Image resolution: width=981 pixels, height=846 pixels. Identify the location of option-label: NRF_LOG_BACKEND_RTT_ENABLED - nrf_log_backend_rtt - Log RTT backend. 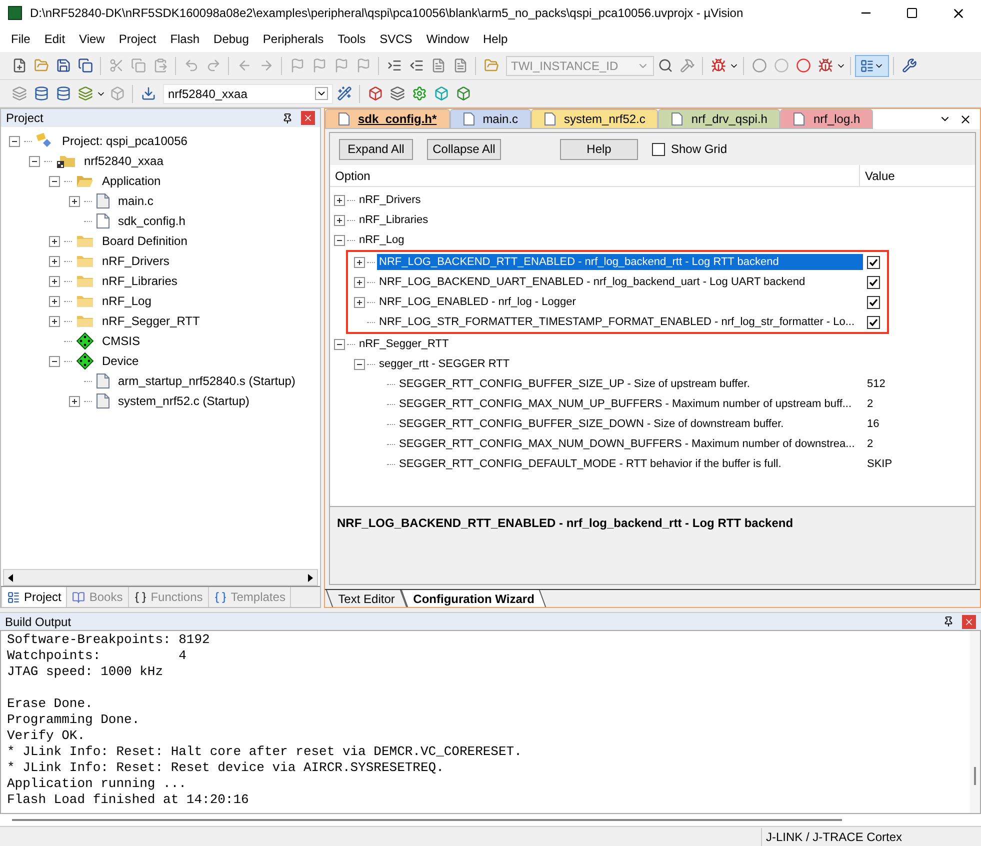
(620, 262).